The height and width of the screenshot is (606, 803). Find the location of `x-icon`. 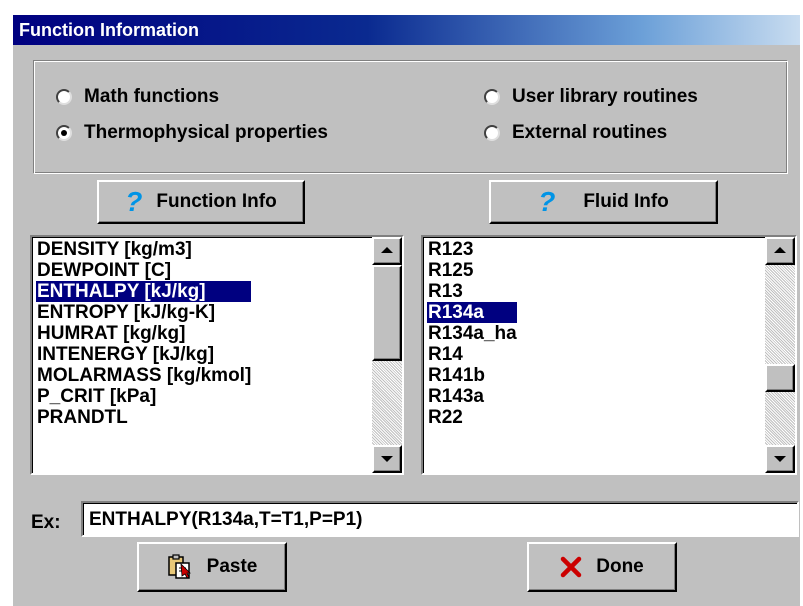

x-icon is located at coordinates (571, 567).